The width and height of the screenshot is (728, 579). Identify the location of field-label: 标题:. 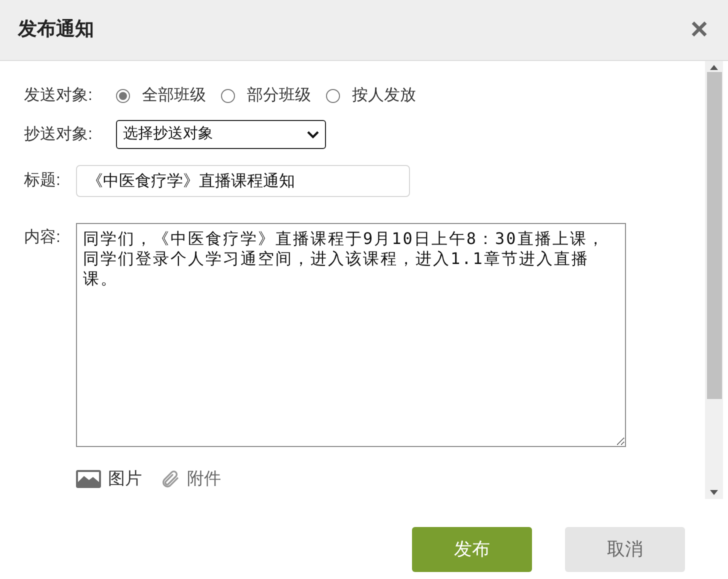
(43, 181).